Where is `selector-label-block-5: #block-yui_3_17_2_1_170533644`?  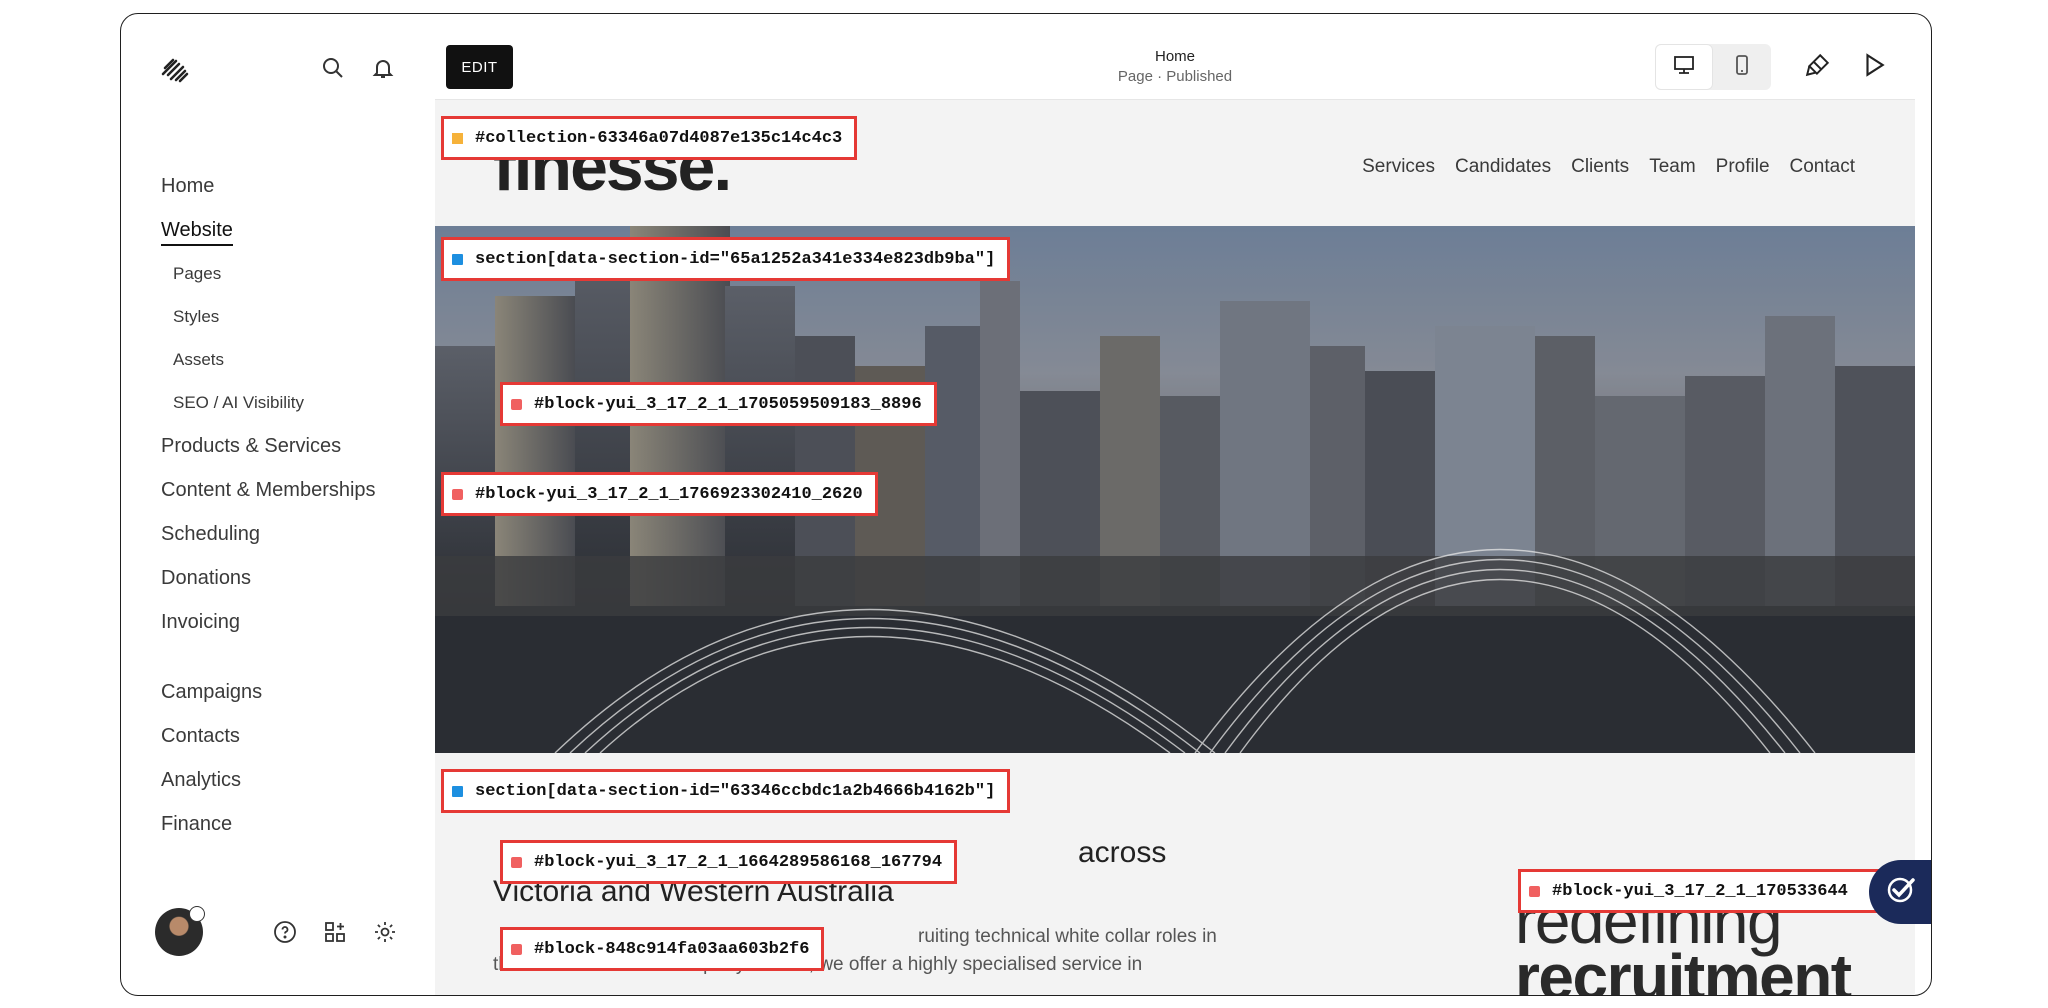
selector-label-block-5: #block-yui_3_17_2_1_170533644 is located at coordinates (1716, 891).